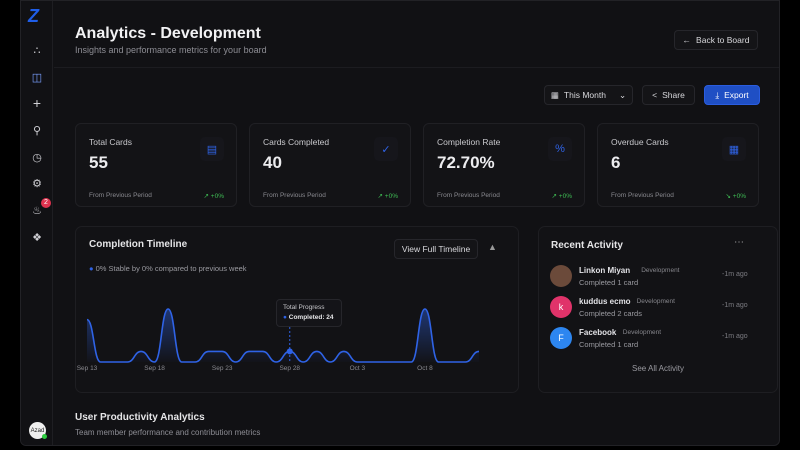 Image resolution: width=800 pixels, height=450 pixels. Describe the element at coordinates (304, 307) in the screenshot. I see `tooltip-title: Total Progress` at that location.